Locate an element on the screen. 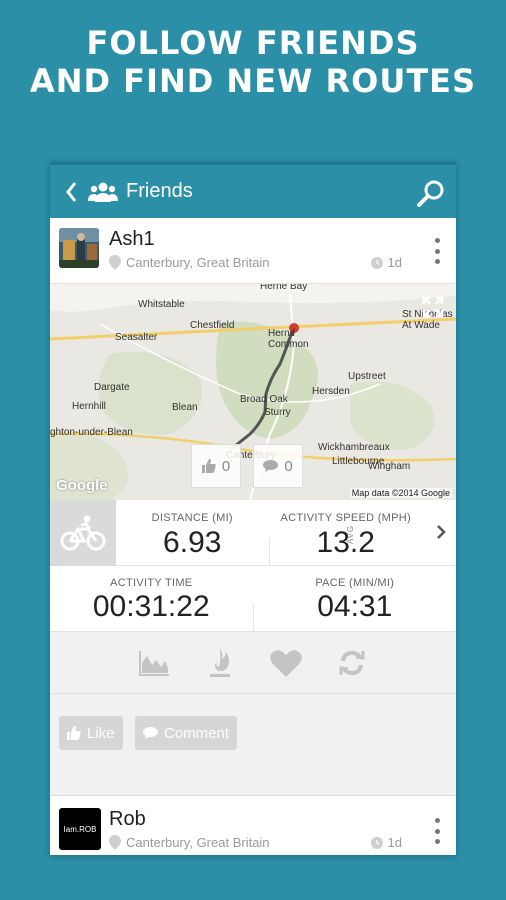 The image size is (506, 900). comment-label: Comment is located at coordinates (197, 733).